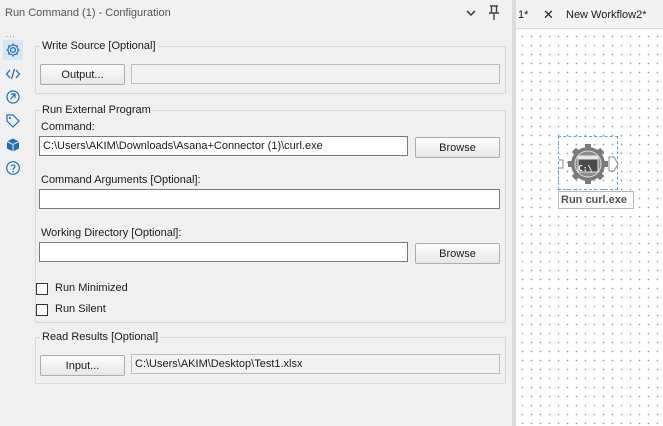 This screenshot has width=663, height=426. Describe the element at coordinates (548, 15) in the screenshot. I see `close-icon: ✕` at that location.